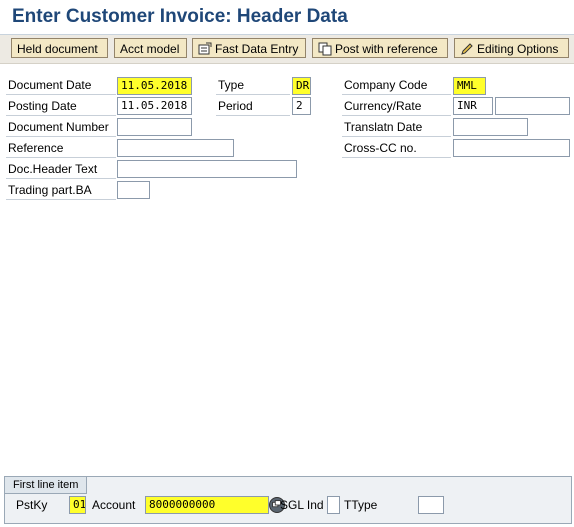  What do you see at coordinates (133, 190) in the screenshot?
I see `trading-part-ba-field` at bounding box center [133, 190].